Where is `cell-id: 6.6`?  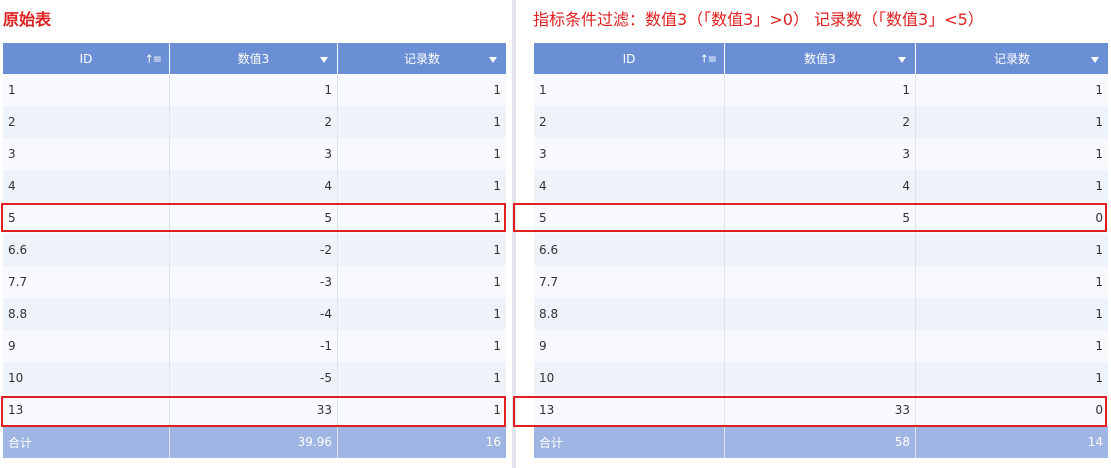
cell-id: 6.6 is located at coordinates (629, 250).